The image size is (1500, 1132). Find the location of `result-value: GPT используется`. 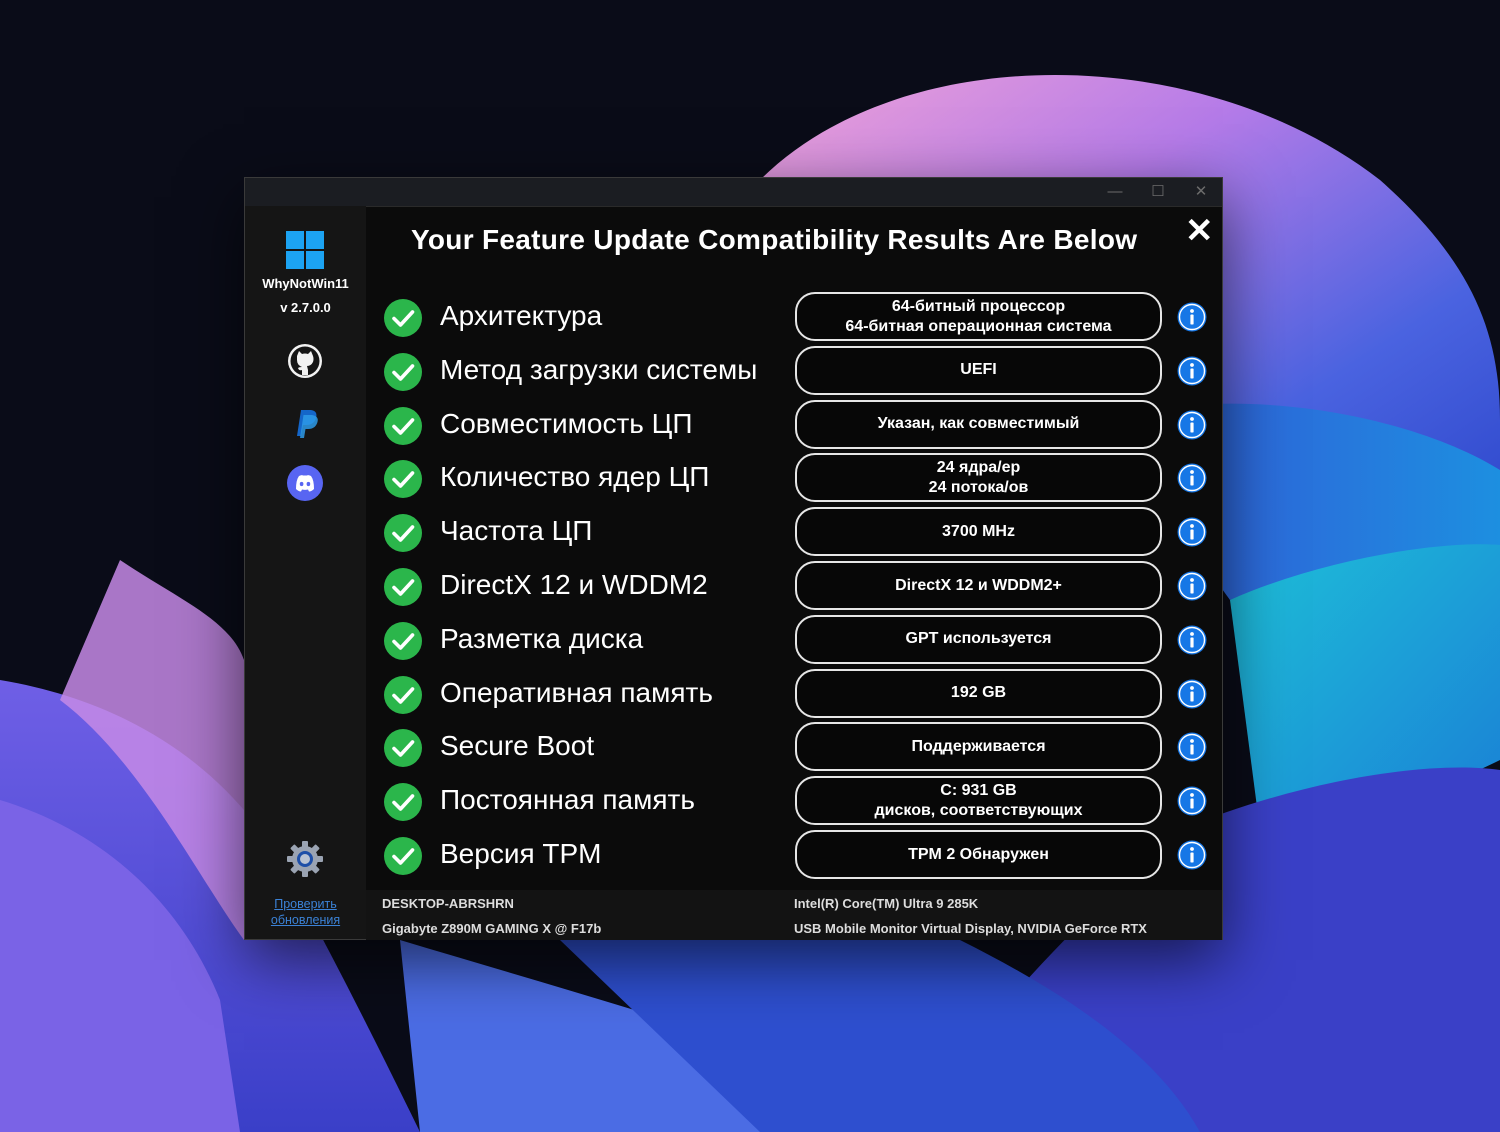

result-value: GPT используется is located at coordinates (978, 639).